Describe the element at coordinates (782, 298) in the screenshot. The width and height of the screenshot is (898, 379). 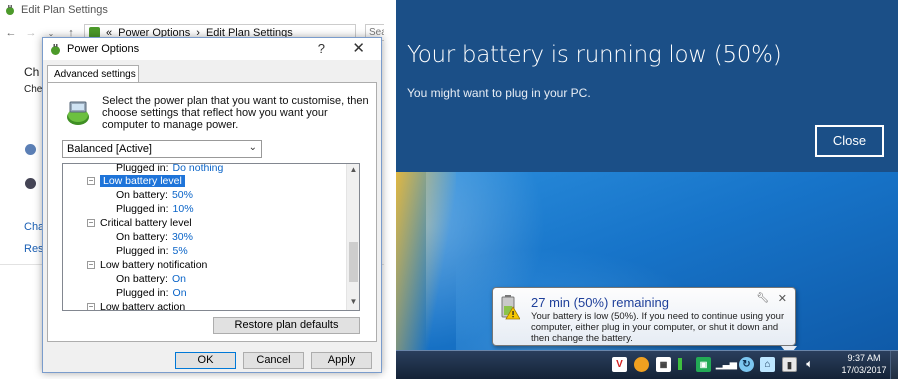
I see `balloon-close-icon: ✕` at that location.